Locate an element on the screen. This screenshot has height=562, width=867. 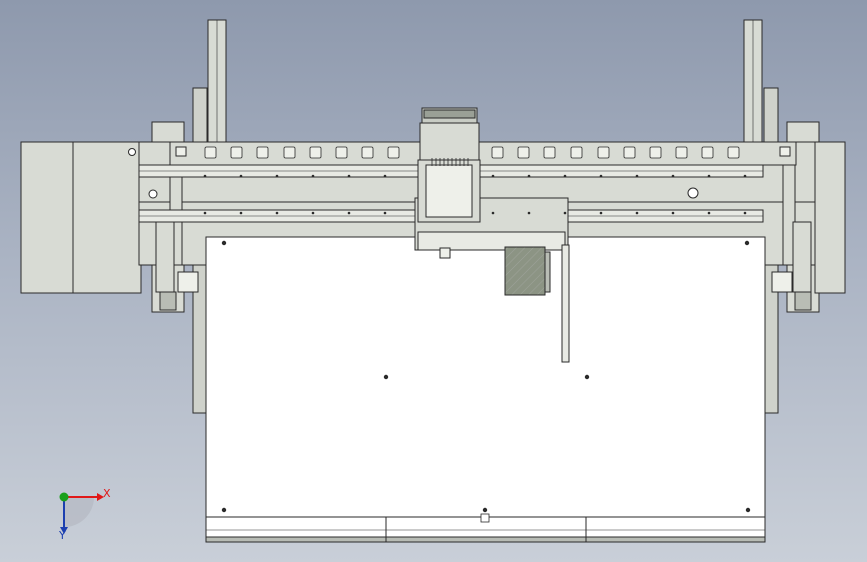
end-plate-left is located at coordinates (81, 217).